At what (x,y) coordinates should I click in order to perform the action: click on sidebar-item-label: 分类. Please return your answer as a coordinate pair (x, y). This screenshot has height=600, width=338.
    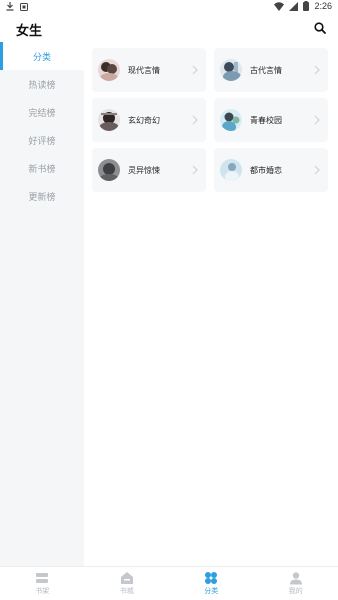
    Looking at the image, I should click on (41, 57).